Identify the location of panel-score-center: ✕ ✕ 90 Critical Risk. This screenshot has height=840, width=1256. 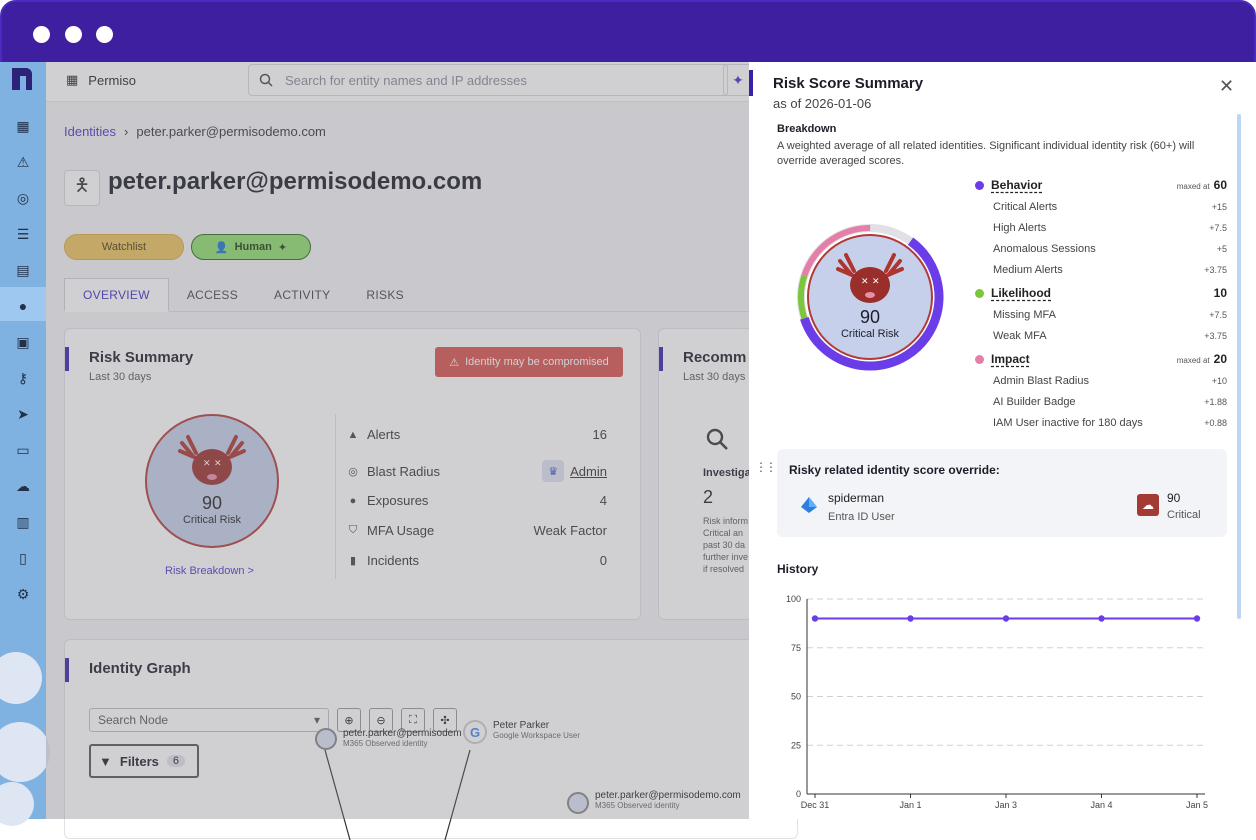
(870, 297).